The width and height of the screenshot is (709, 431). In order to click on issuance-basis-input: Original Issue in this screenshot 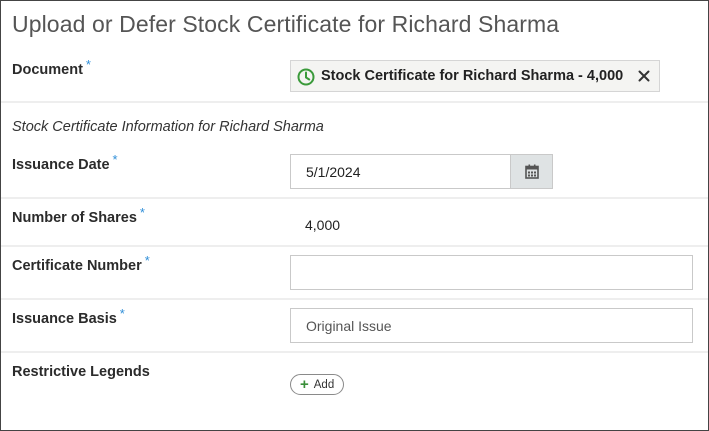, I will do `click(491, 325)`.